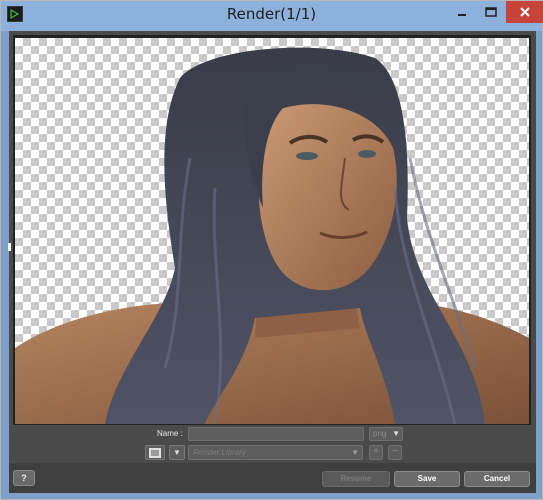 The width and height of the screenshot is (543, 500). I want to click on save-button: Save, so click(427, 479).